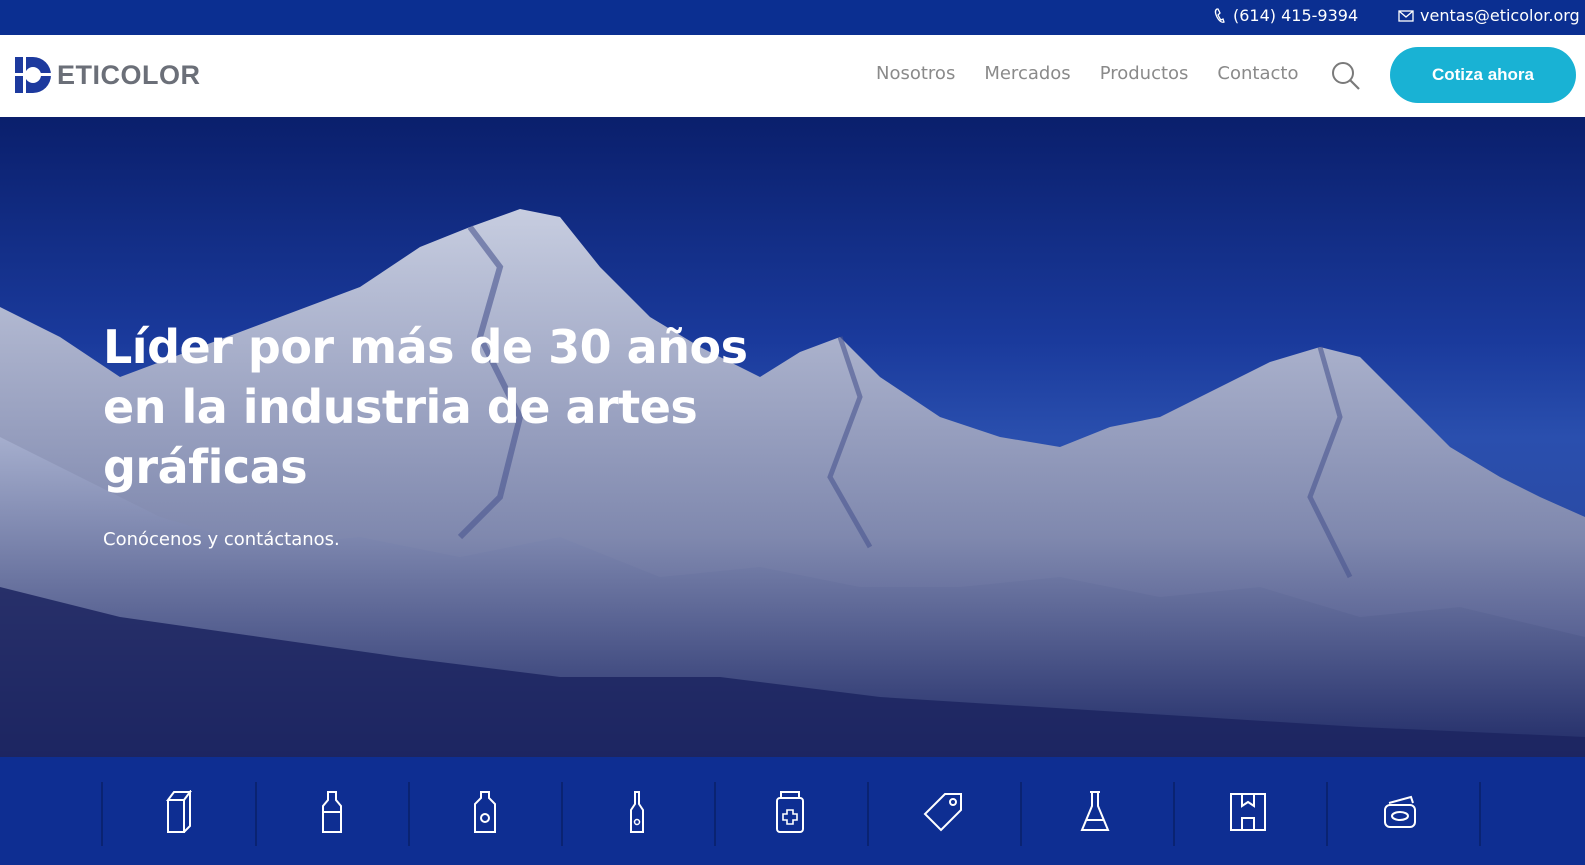 This screenshot has width=1585, height=865. I want to click on markets-icon-strip, so click(792, 811).